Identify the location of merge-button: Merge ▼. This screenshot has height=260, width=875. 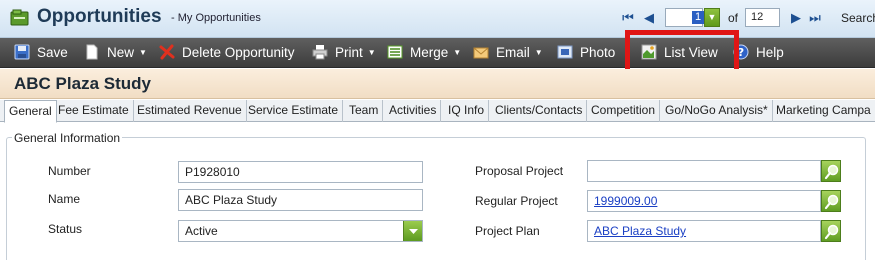
(424, 53).